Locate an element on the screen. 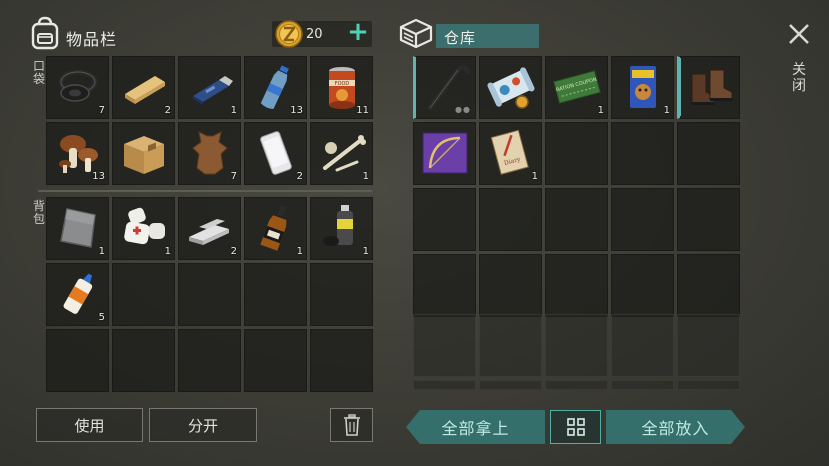 This screenshot has width=829, height=466. backpack-label: 背包 is located at coordinates (38, 212).